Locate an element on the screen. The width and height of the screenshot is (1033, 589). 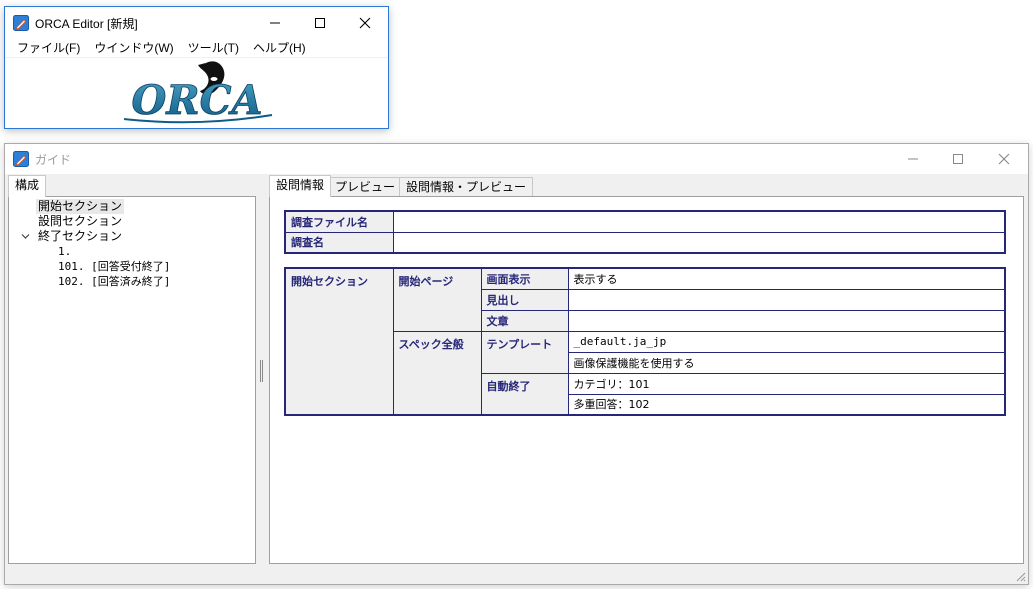
tree-item-end-102: 102. [回答済み終了] is located at coordinates (114, 281).